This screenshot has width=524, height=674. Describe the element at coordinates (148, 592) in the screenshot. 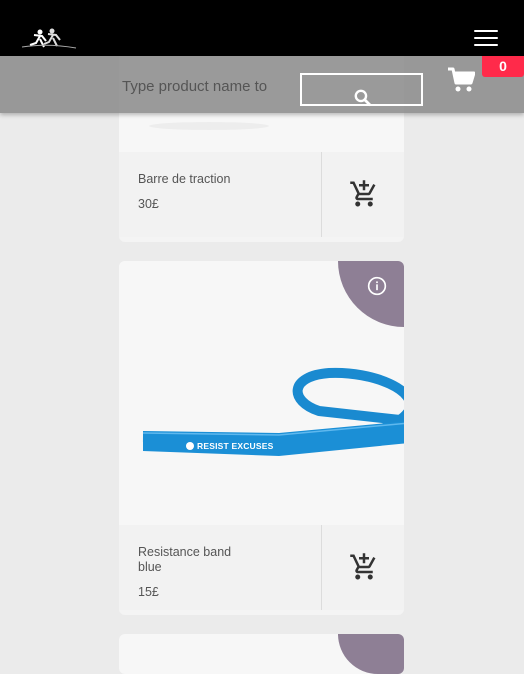

I see `product-price: 15£` at that location.